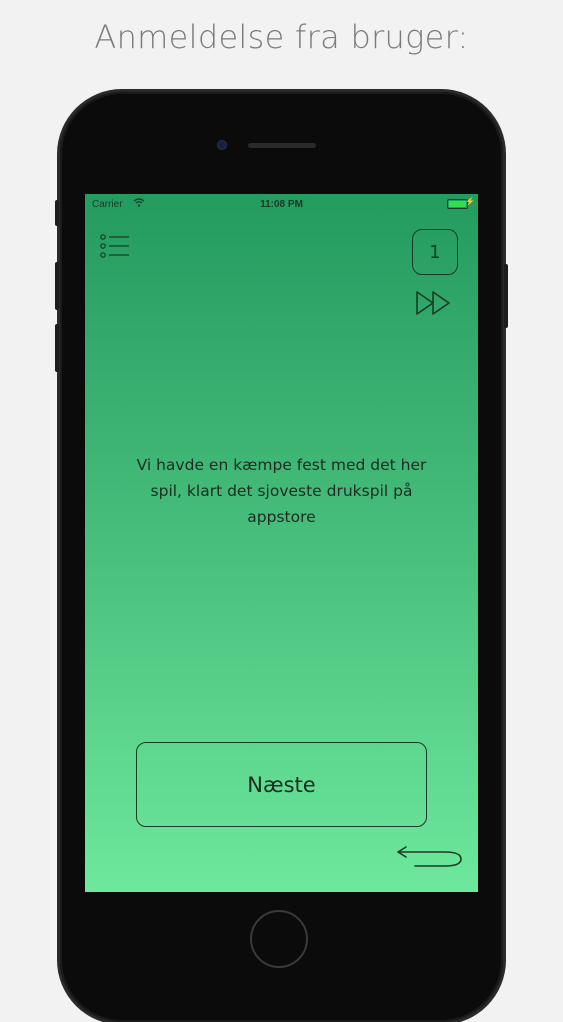  Describe the element at coordinates (435, 303) in the screenshot. I see `fast-forward-icon` at that location.